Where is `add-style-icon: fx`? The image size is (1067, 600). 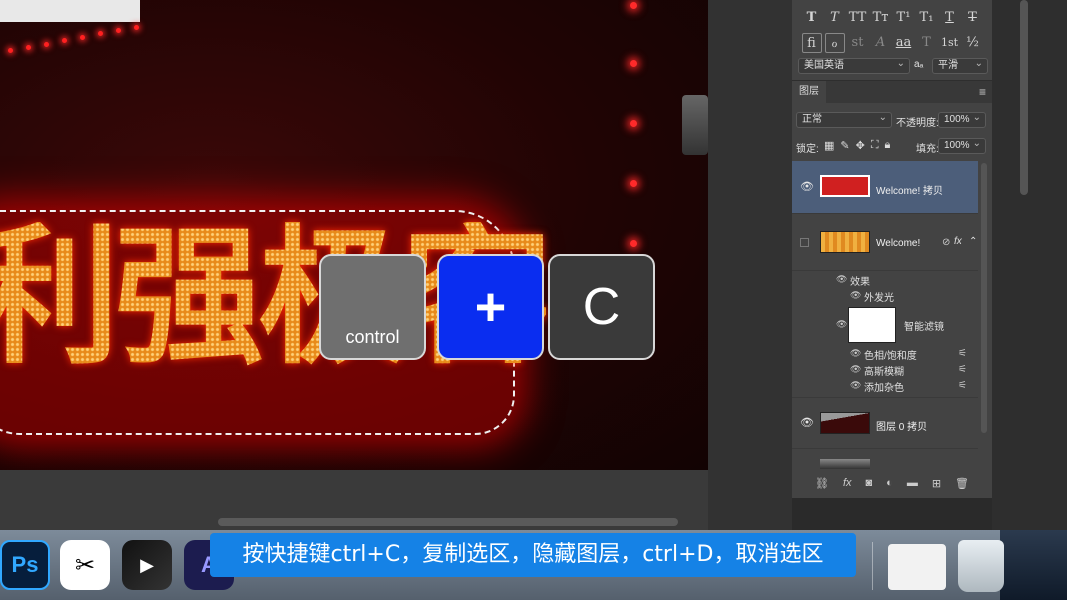 add-style-icon: fx is located at coordinates (847, 483).